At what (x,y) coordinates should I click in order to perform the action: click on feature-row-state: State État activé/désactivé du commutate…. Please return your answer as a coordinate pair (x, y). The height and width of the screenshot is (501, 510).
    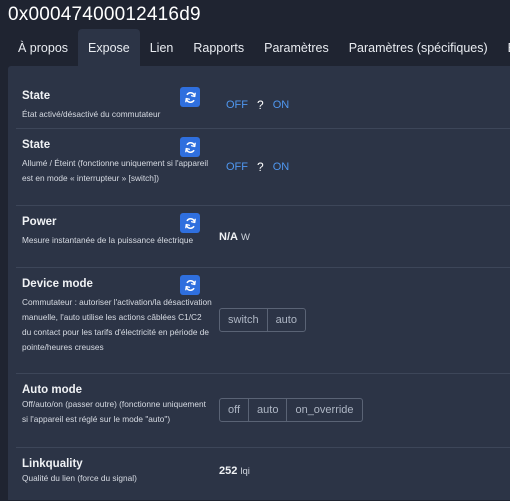
    Looking at the image, I should click on (263, 97).